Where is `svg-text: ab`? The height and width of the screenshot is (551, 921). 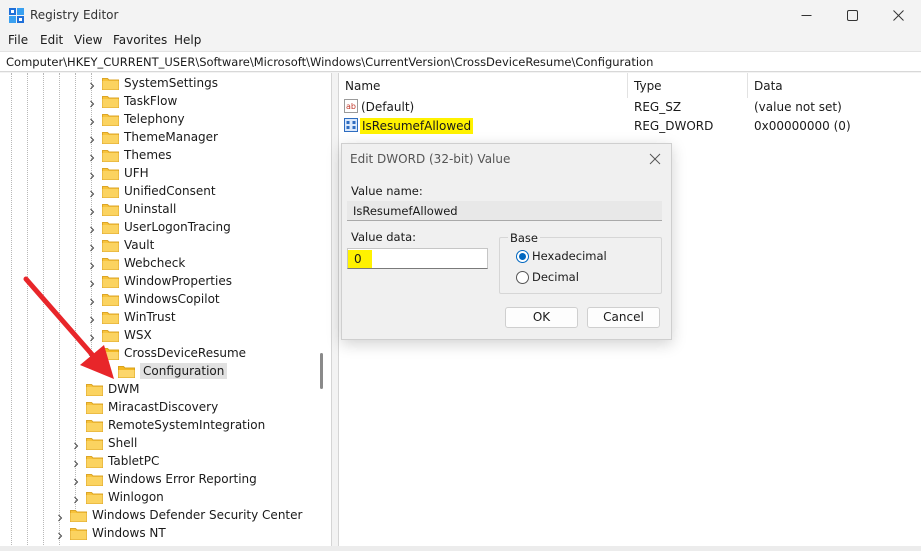
svg-text: ab is located at coordinates (351, 106).